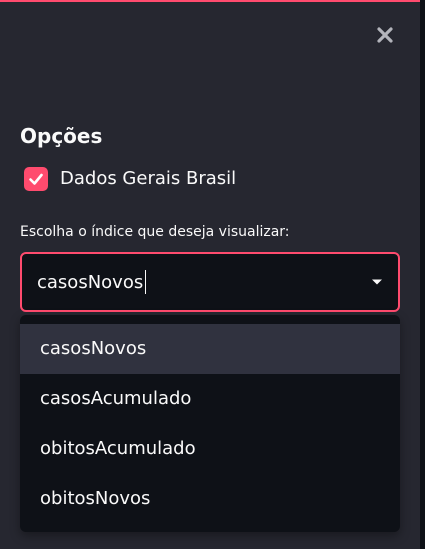  Describe the element at coordinates (210, 282) in the screenshot. I see `indice-select: casosNovos` at that location.